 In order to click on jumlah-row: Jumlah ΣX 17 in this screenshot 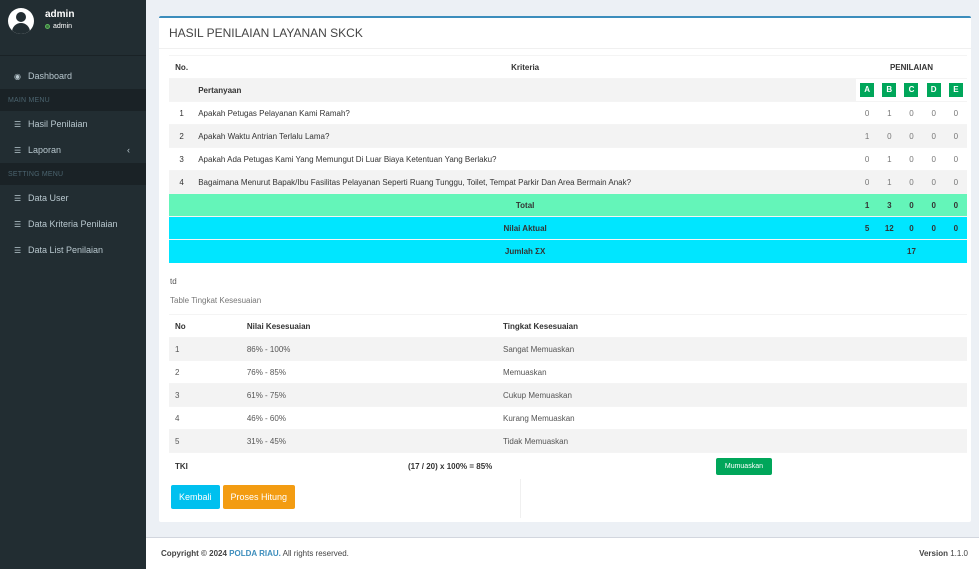, I will do `click(568, 251)`.